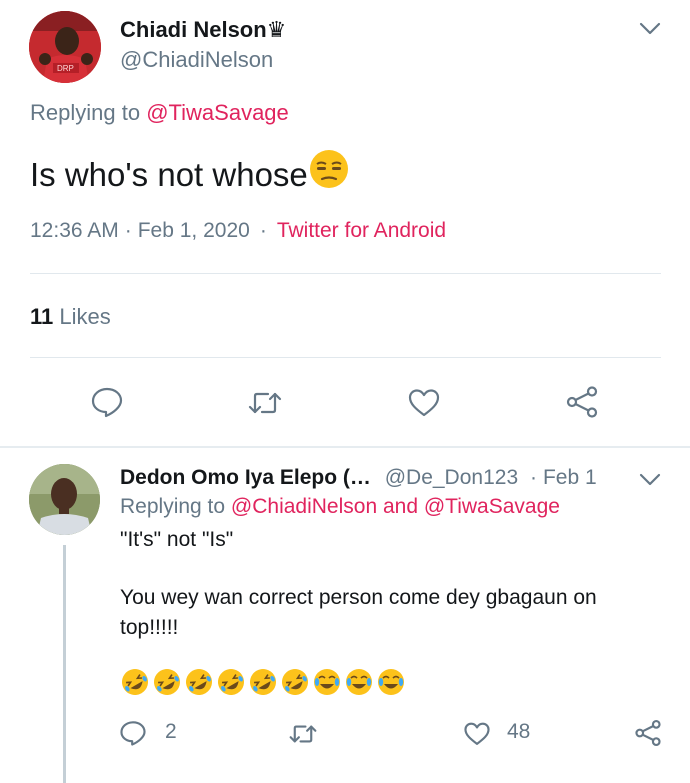 This screenshot has width=690, height=783. I want to click on likes-summary: 11 Likes, so click(70, 317).